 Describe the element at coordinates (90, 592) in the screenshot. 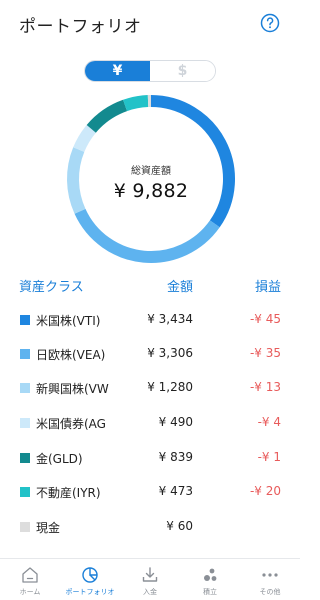

I see `tab-label: ポートフォリオ` at that location.